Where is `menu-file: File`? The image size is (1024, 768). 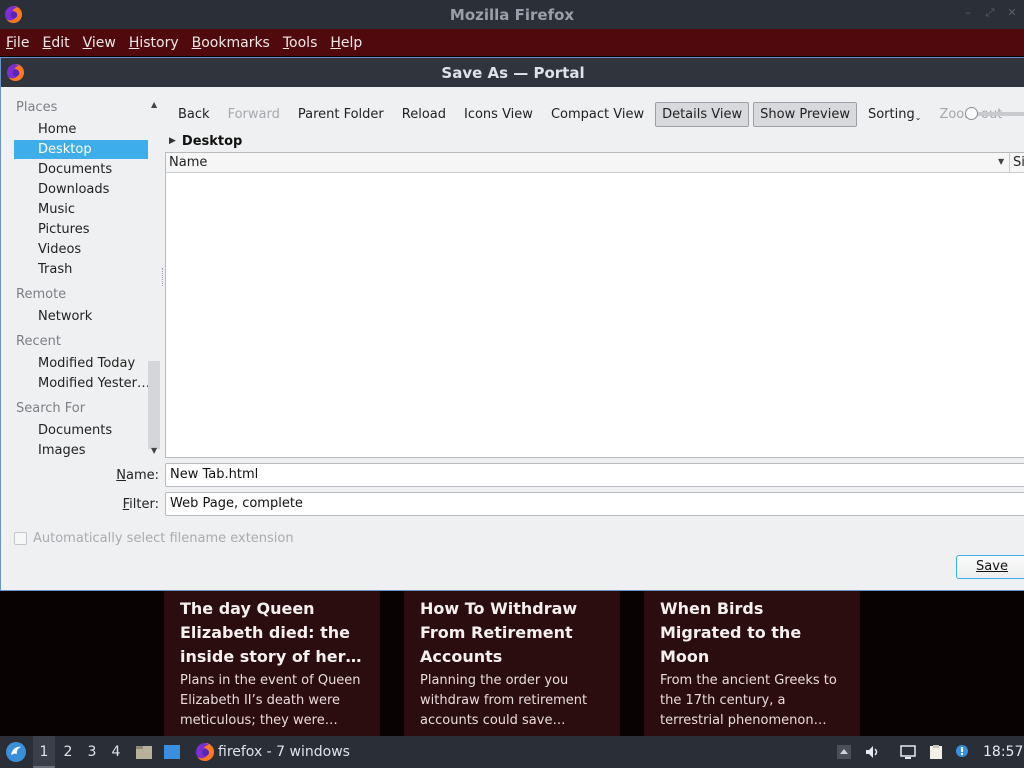 menu-file: File is located at coordinates (17, 43).